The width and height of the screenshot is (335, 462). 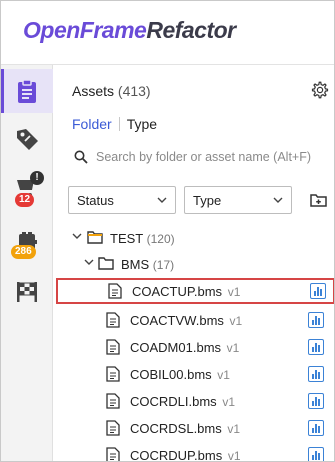 What do you see at coordinates (163, 265) in the screenshot?
I see `folder-count: (17)` at bounding box center [163, 265].